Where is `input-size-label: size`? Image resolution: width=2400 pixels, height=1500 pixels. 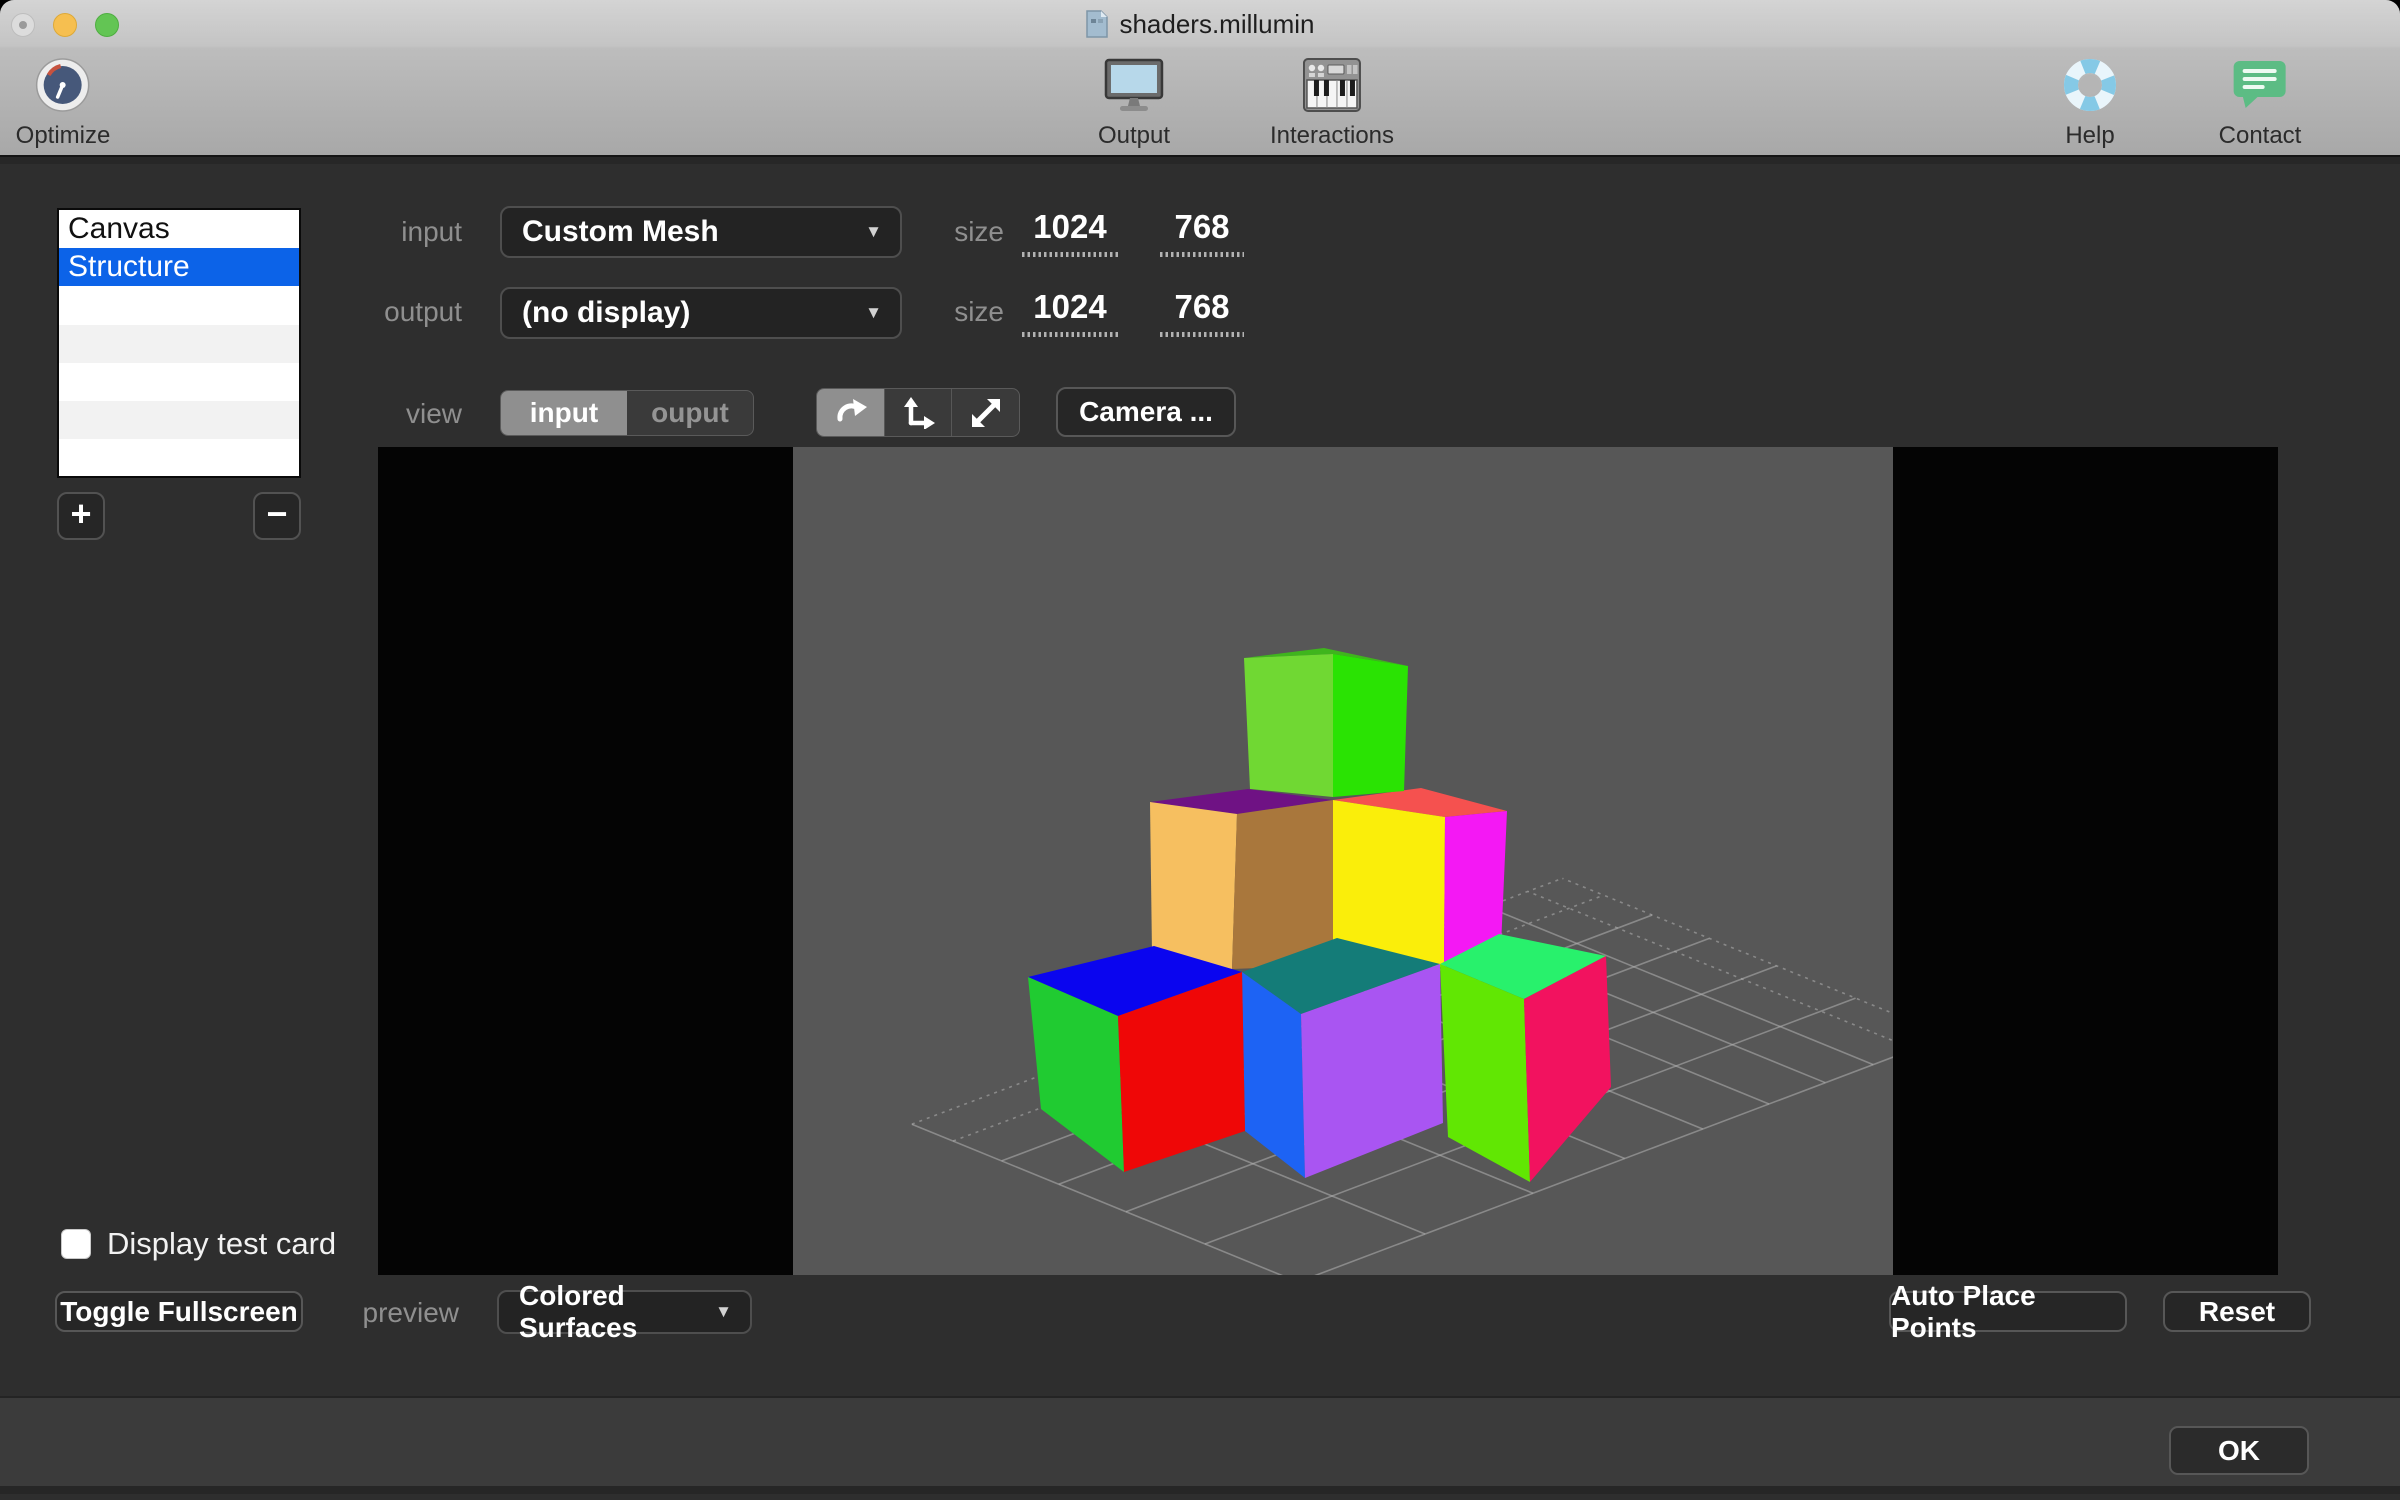
input-size-label: size is located at coordinates (979, 231).